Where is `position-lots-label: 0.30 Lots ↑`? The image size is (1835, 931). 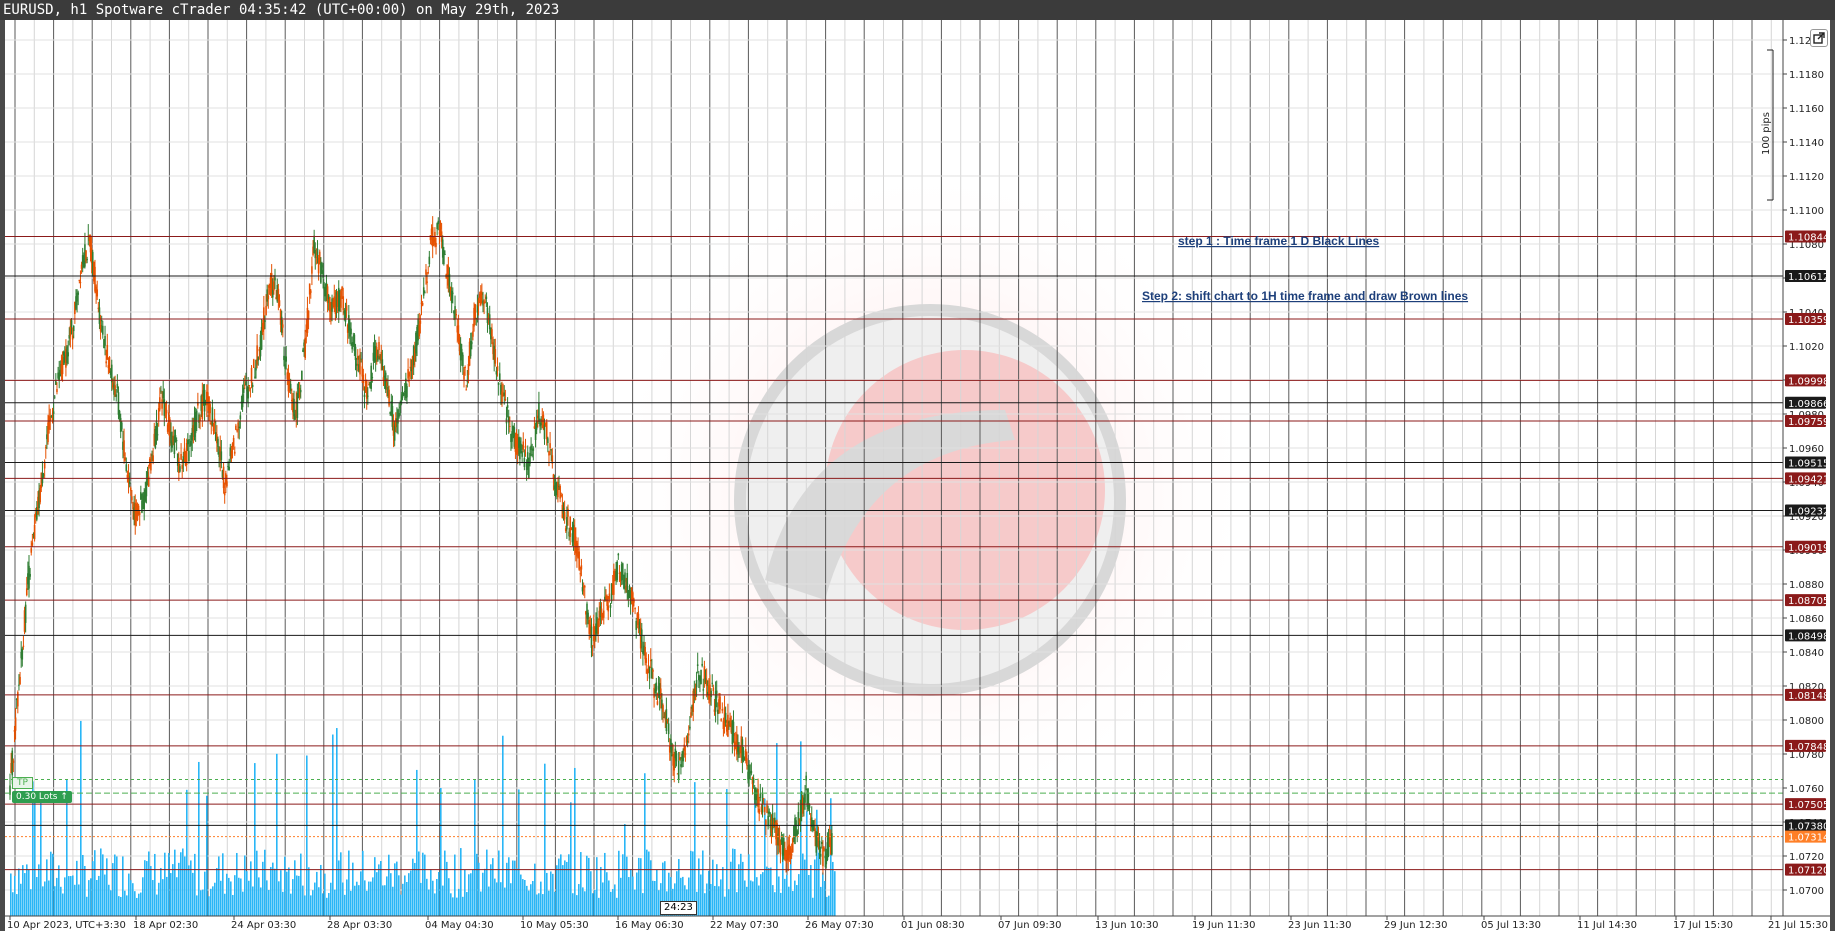 position-lots-label: 0.30 Lots ↑ is located at coordinates (42, 797).